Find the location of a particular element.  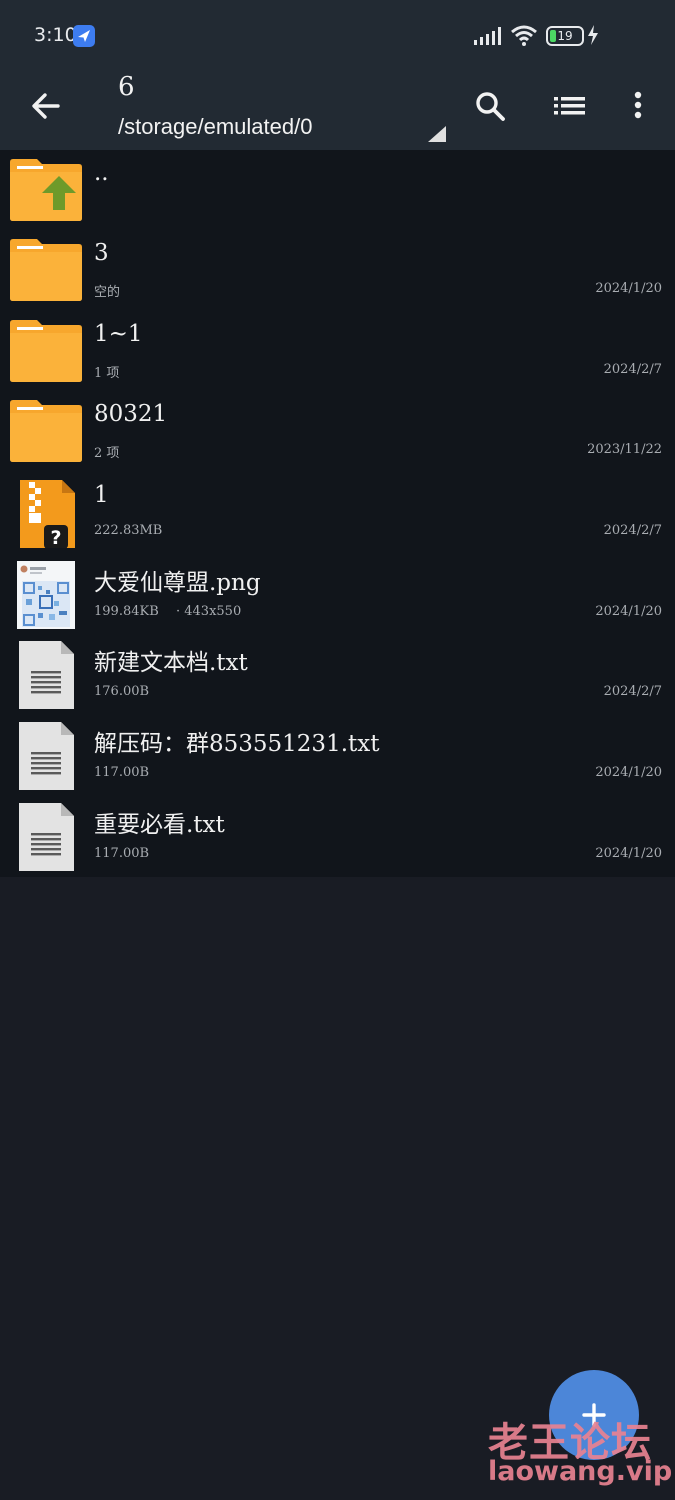

file-name: 大爱仙尊盟.png is located at coordinates (177, 583).